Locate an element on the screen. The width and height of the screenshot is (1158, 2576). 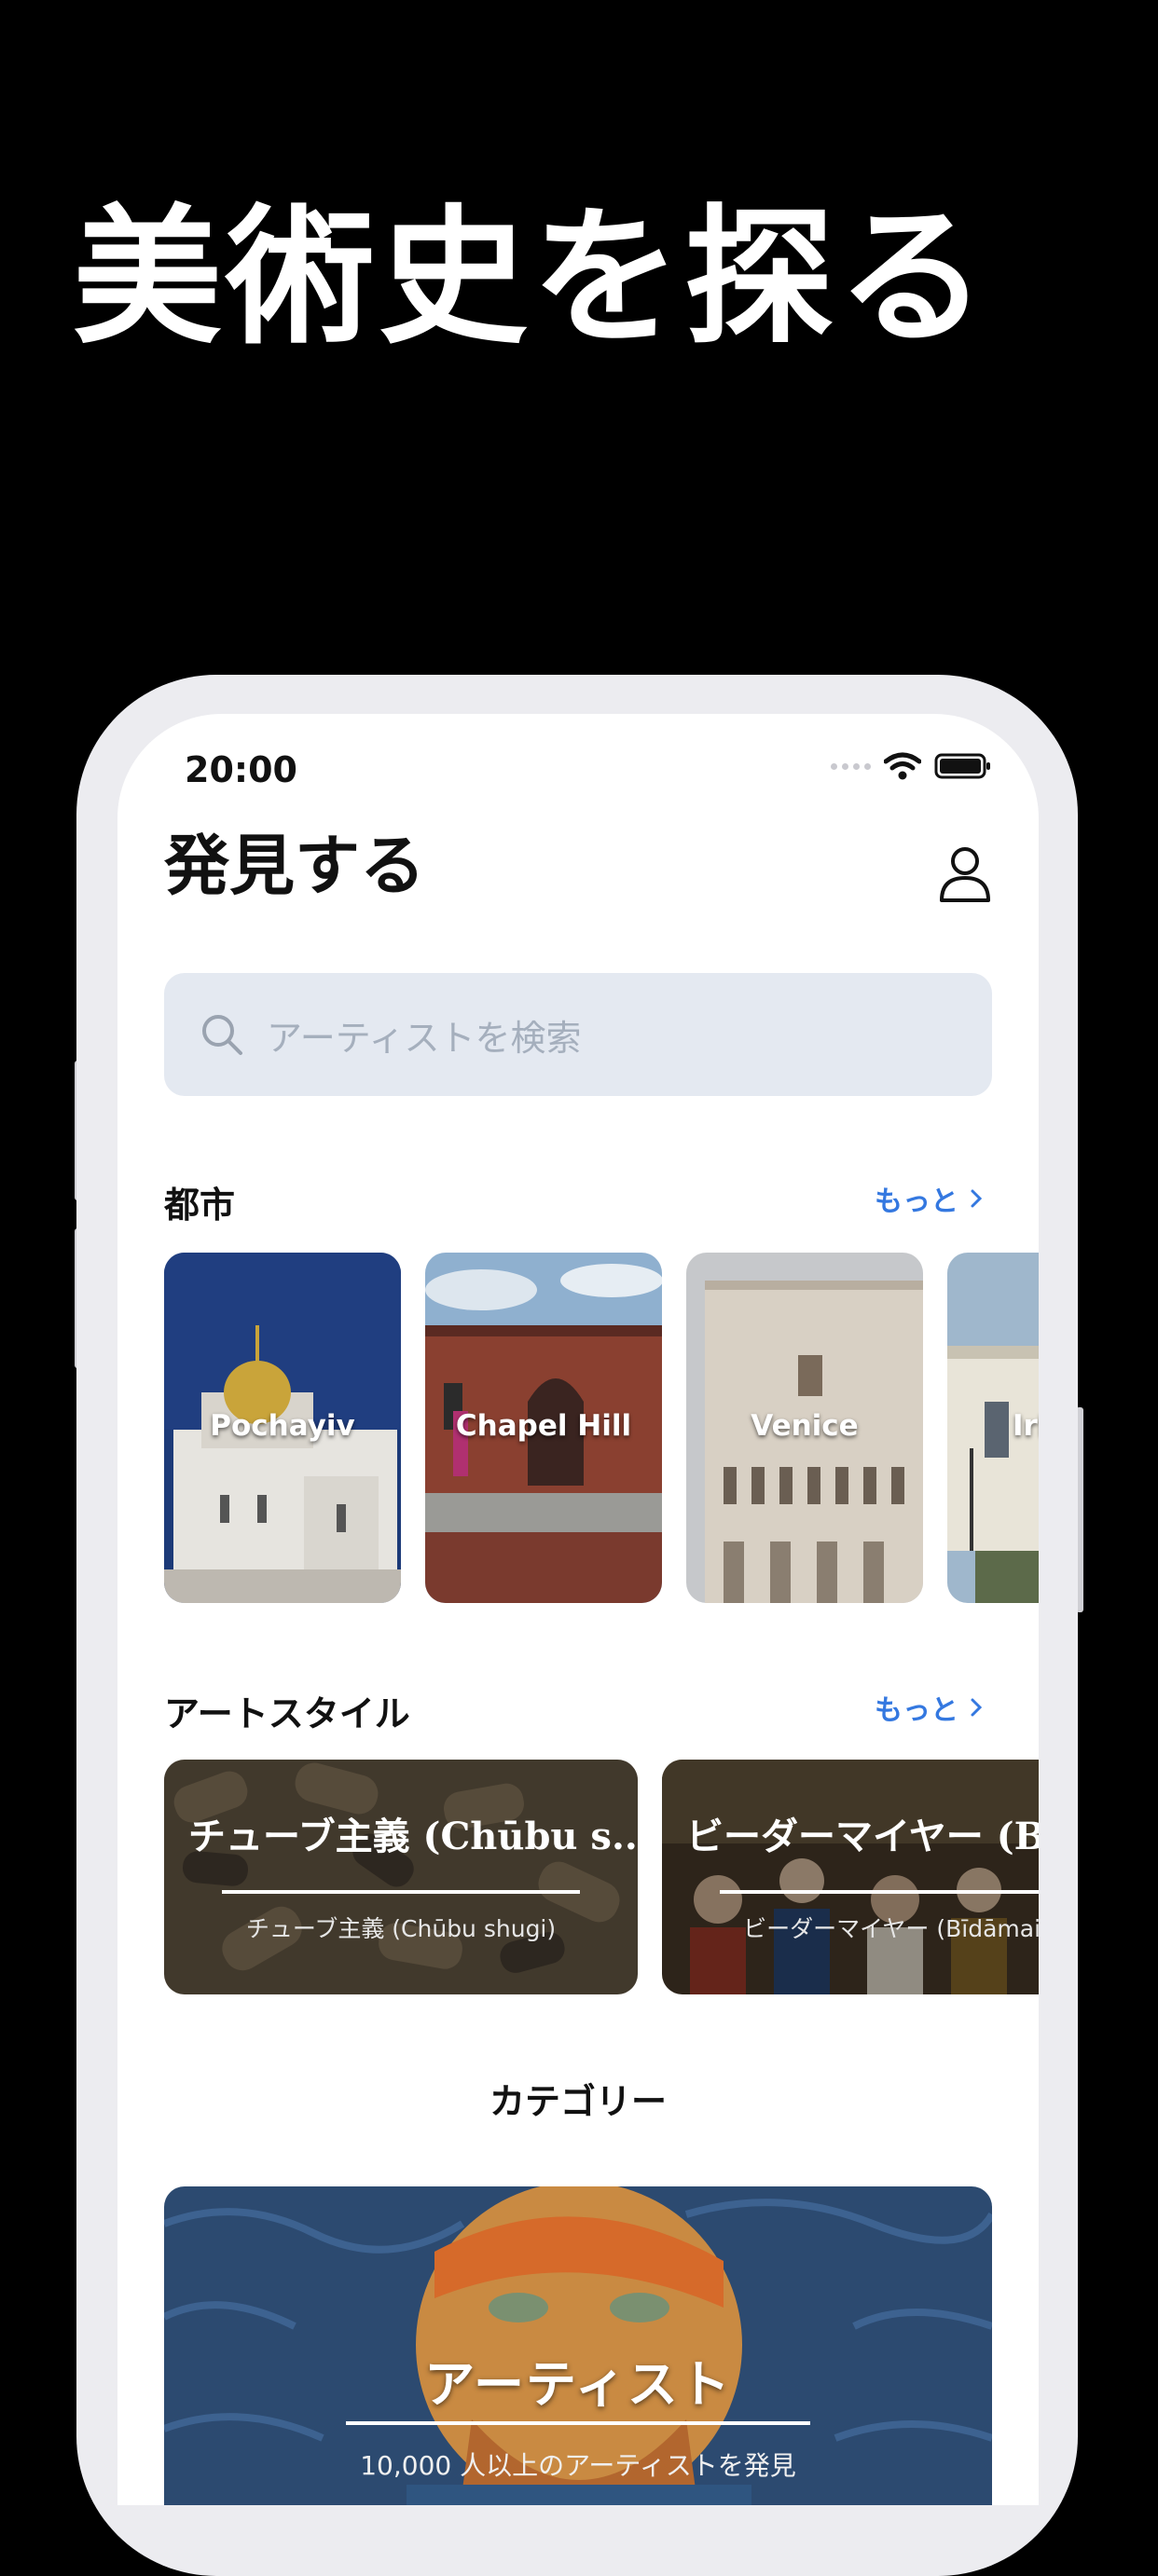
art-style-subtitle: ビーダーマイヤー (Bīdāmaiy is located at coordinates (891, 1928).